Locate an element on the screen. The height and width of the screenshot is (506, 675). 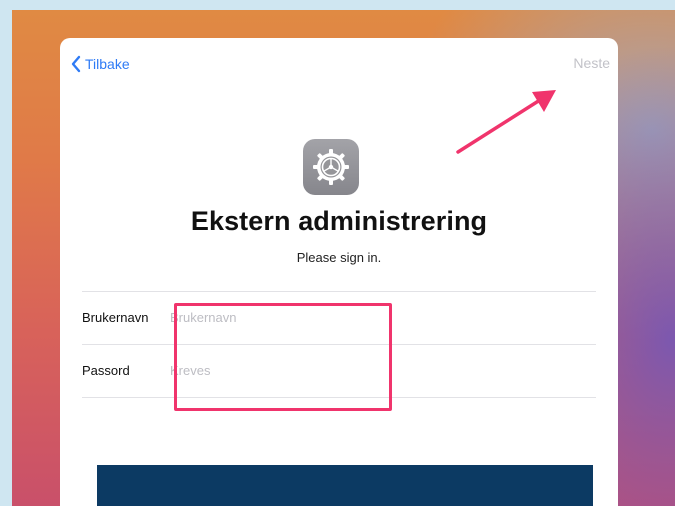
arrow-annotation-icon is located at coordinates (506, 122).